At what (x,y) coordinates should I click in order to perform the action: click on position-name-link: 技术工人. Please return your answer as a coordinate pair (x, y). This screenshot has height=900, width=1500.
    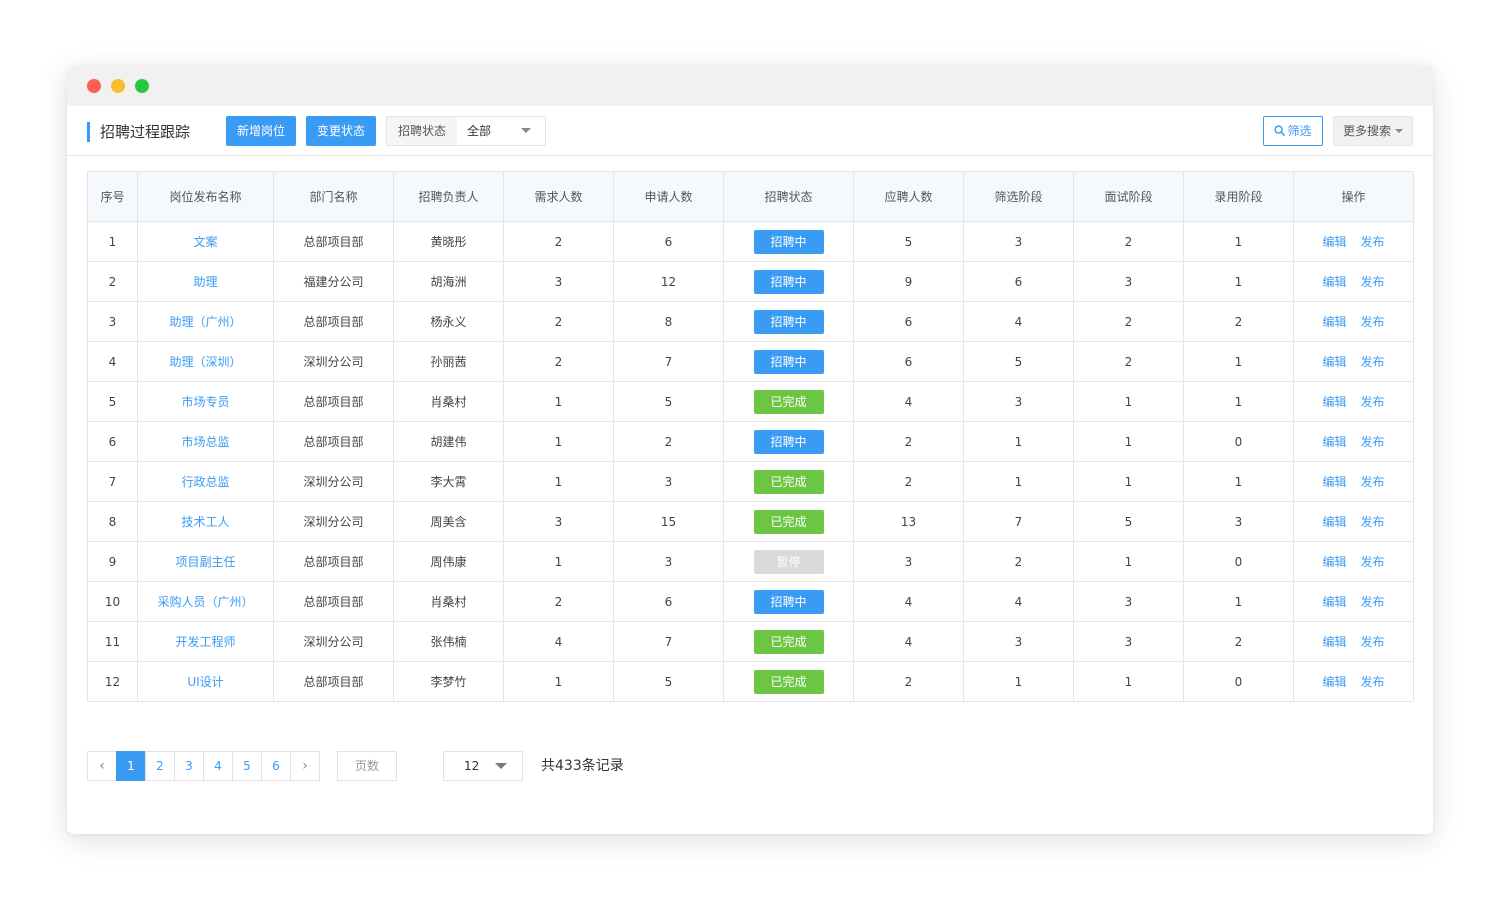
    Looking at the image, I should click on (205, 522).